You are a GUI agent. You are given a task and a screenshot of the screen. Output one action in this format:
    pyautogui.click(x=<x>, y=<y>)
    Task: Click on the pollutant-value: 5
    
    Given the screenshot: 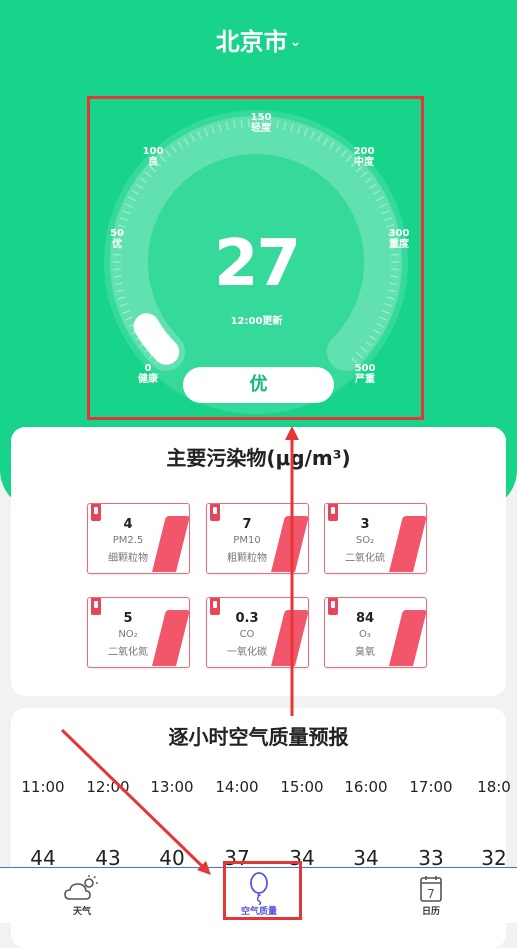 What is the action you would take?
    pyautogui.click(x=128, y=618)
    